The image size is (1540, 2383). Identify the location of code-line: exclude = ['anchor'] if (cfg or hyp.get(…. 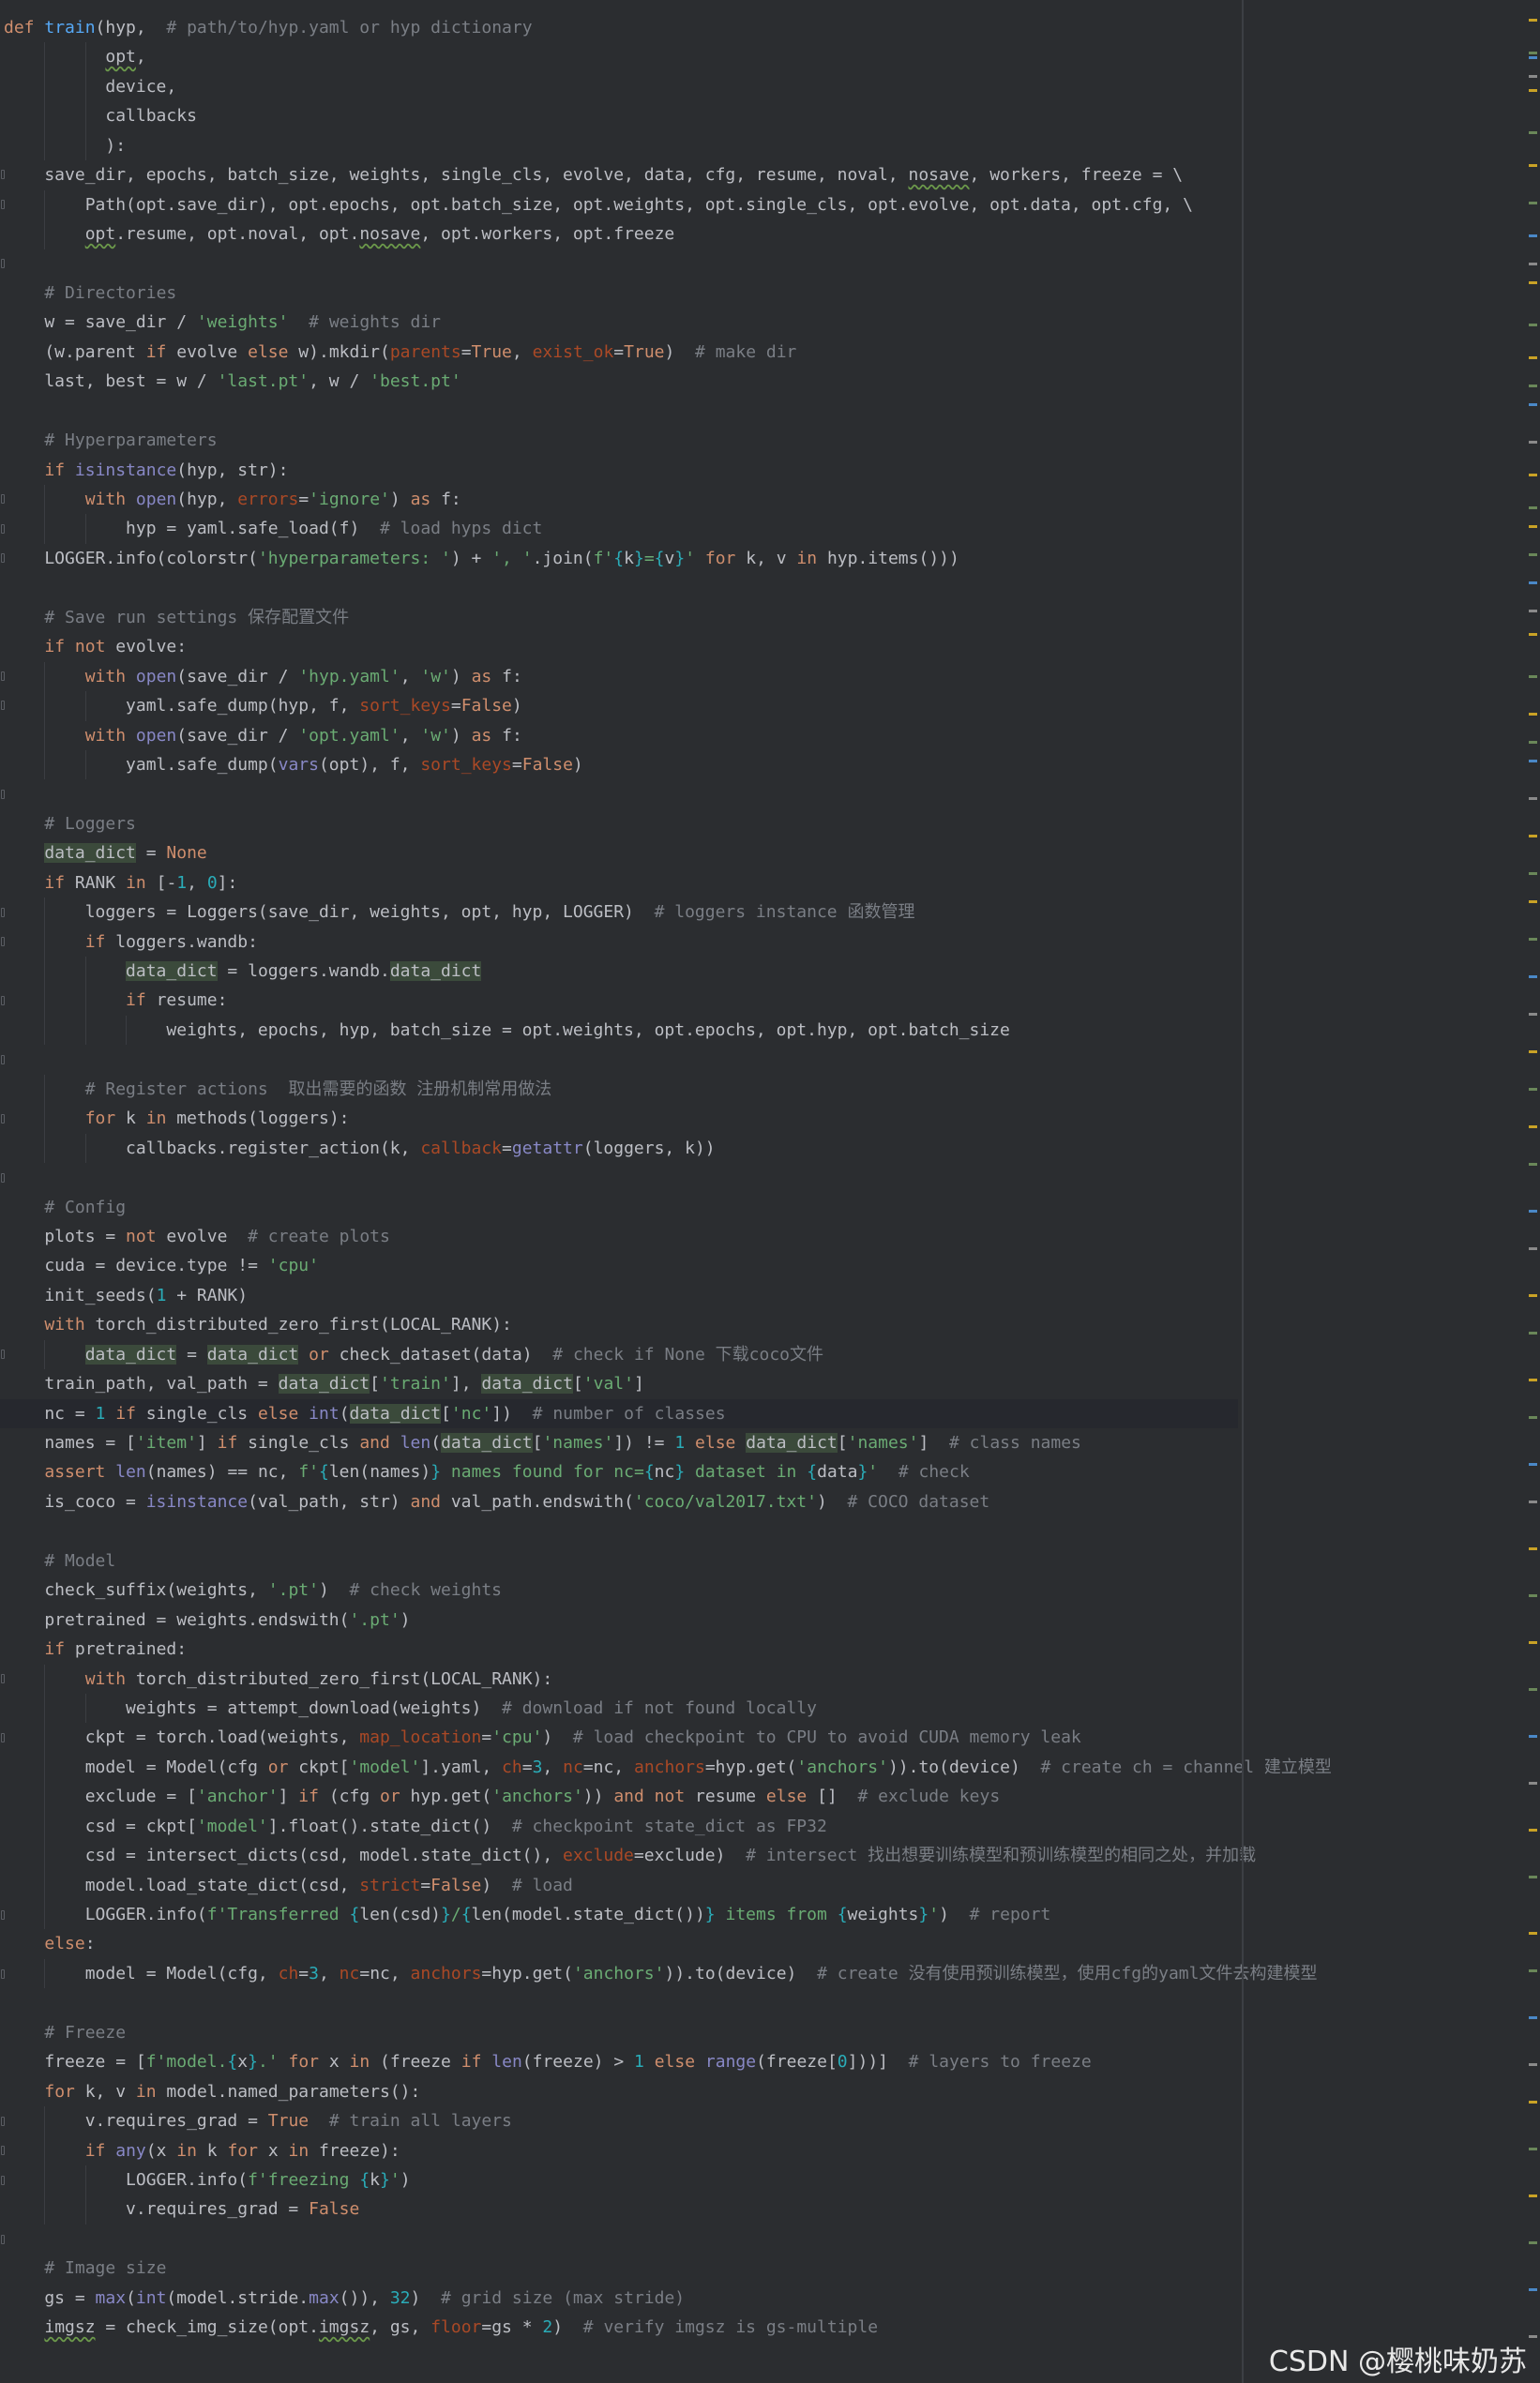
(619, 1797).